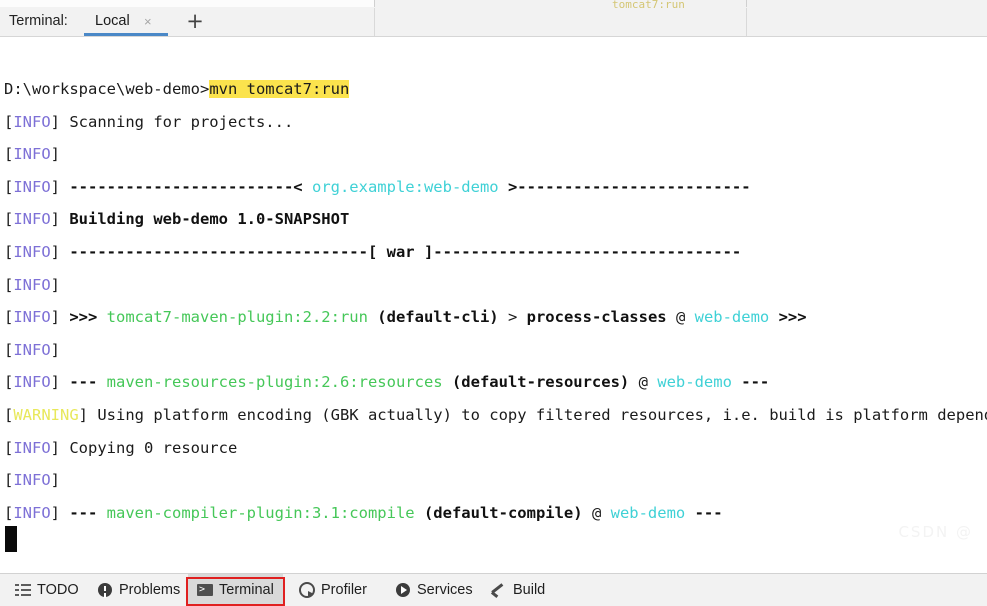  What do you see at coordinates (279, 89) in the screenshot?
I see `console-text-hl: mvn tomcat7:run` at bounding box center [279, 89].